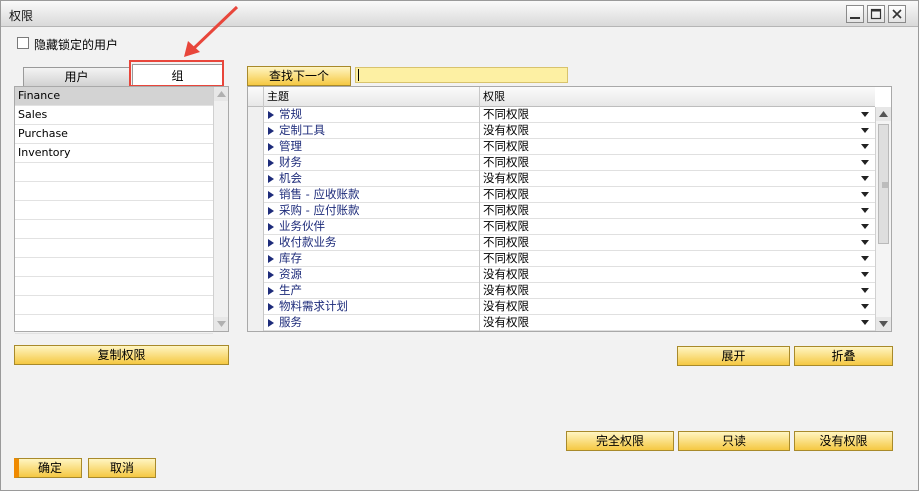 This screenshot has width=919, height=491. I want to click on grid-row: 采购 - 应付账款 不同权限, so click(561, 211).